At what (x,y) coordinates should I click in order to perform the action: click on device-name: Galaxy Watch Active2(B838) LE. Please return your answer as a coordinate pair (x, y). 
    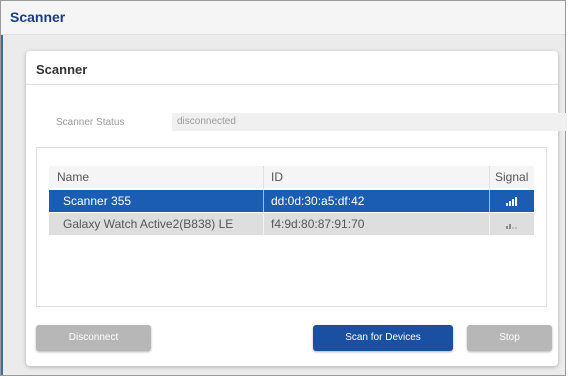
    Looking at the image, I should click on (148, 224).